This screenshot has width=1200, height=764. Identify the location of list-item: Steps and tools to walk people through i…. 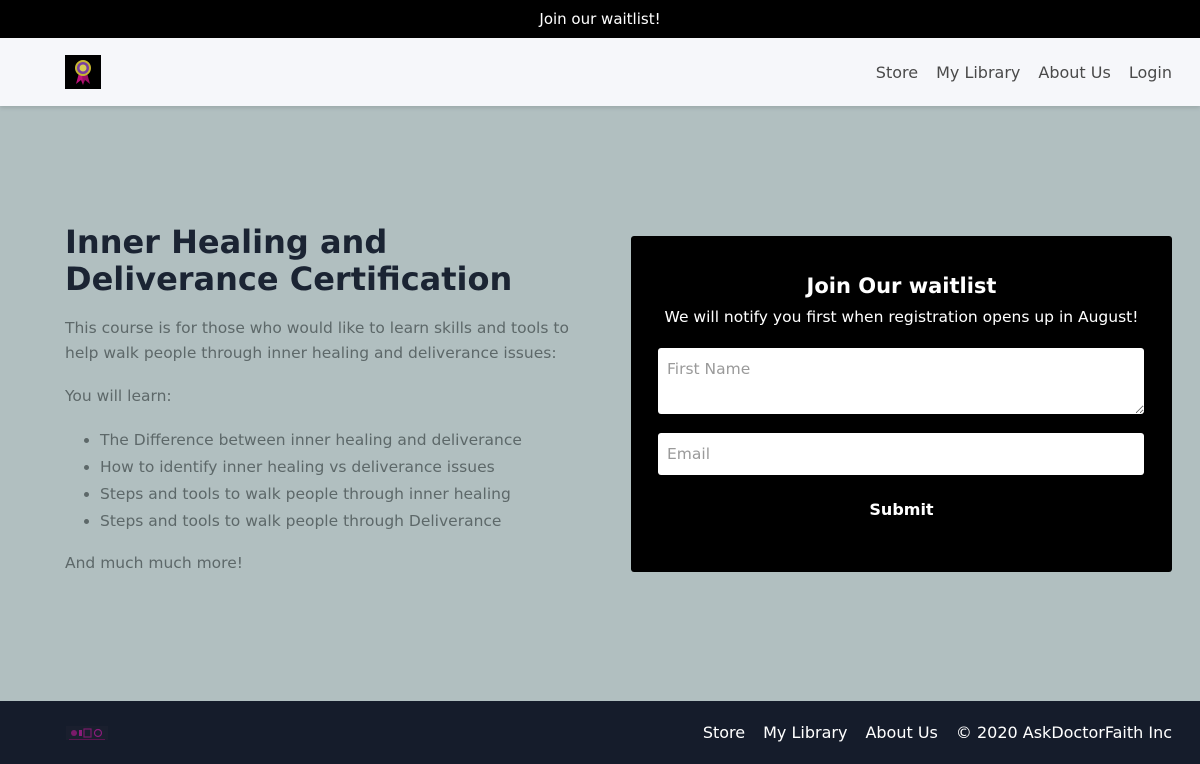
(352, 494).